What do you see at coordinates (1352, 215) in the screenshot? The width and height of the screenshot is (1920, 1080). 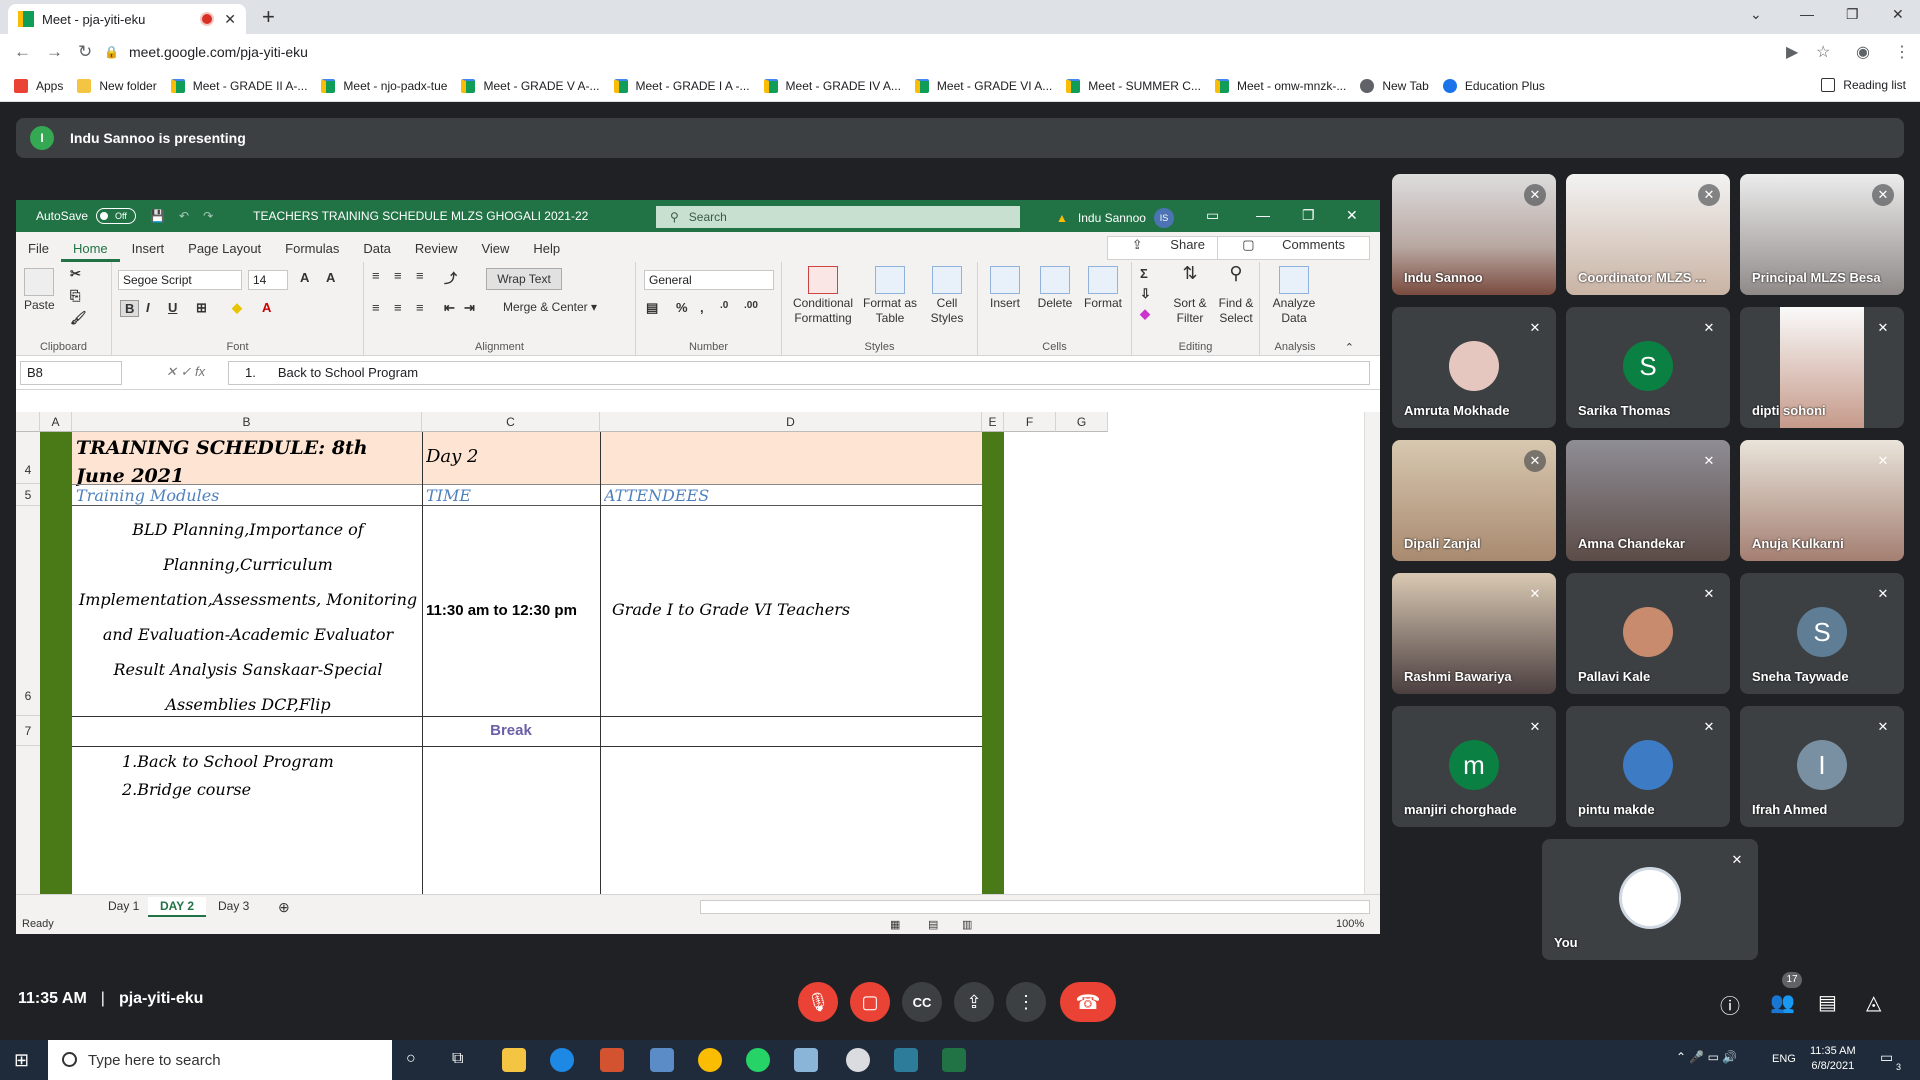 I see `close-icon: ✕` at bounding box center [1352, 215].